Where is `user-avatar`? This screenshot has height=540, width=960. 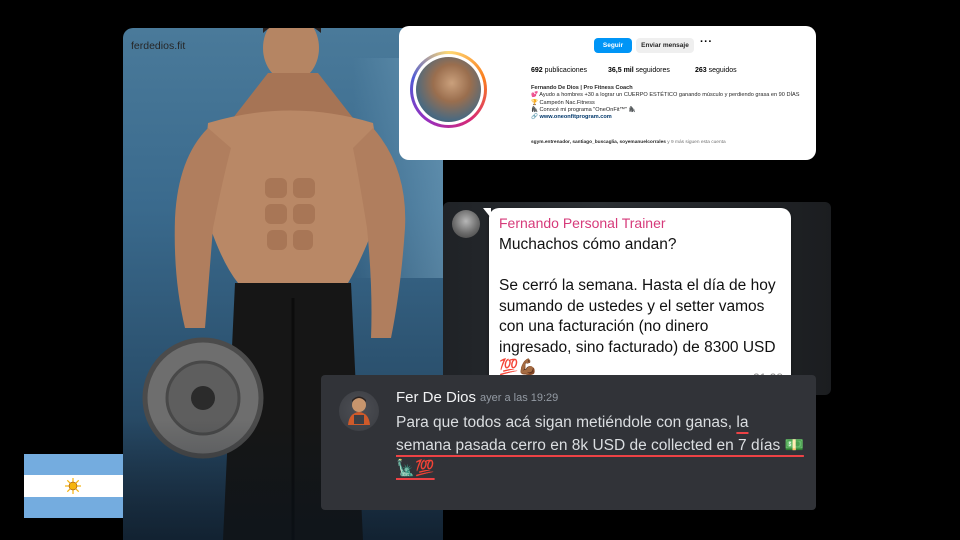 user-avatar is located at coordinates (359, 411).